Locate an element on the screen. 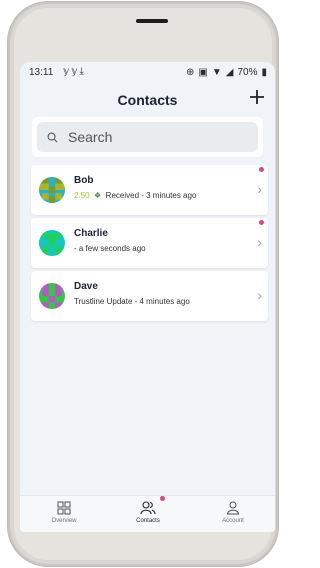 Image resolution: width=320 pixels, height=568 pixels. search-icon is located at coordinates (52, 137).